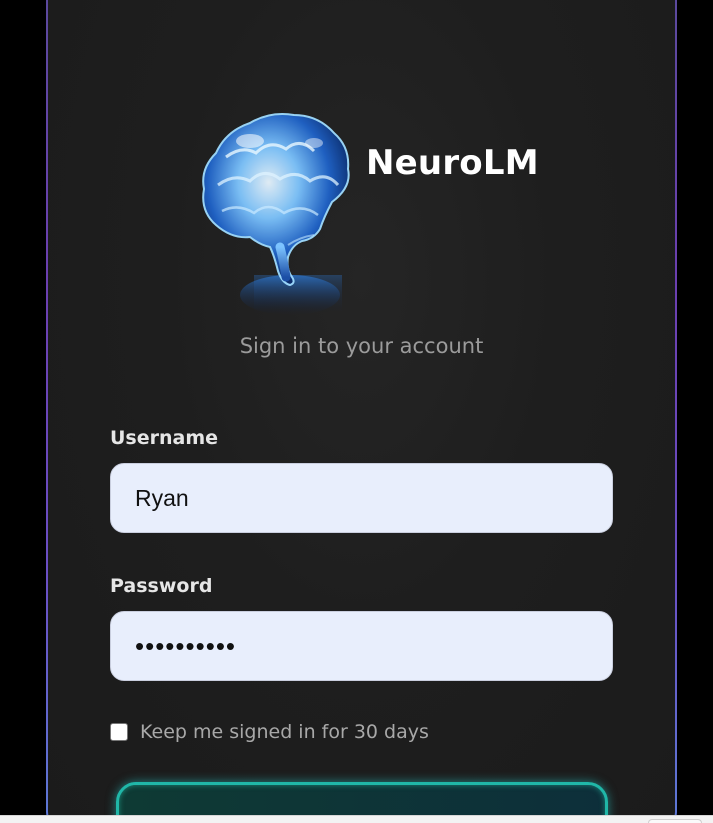 The width and height of the screenshot is (713, 823). Describe the element at coordinates (356, 819) in the screenshot. I see `browser-bottom-bar` at that location.